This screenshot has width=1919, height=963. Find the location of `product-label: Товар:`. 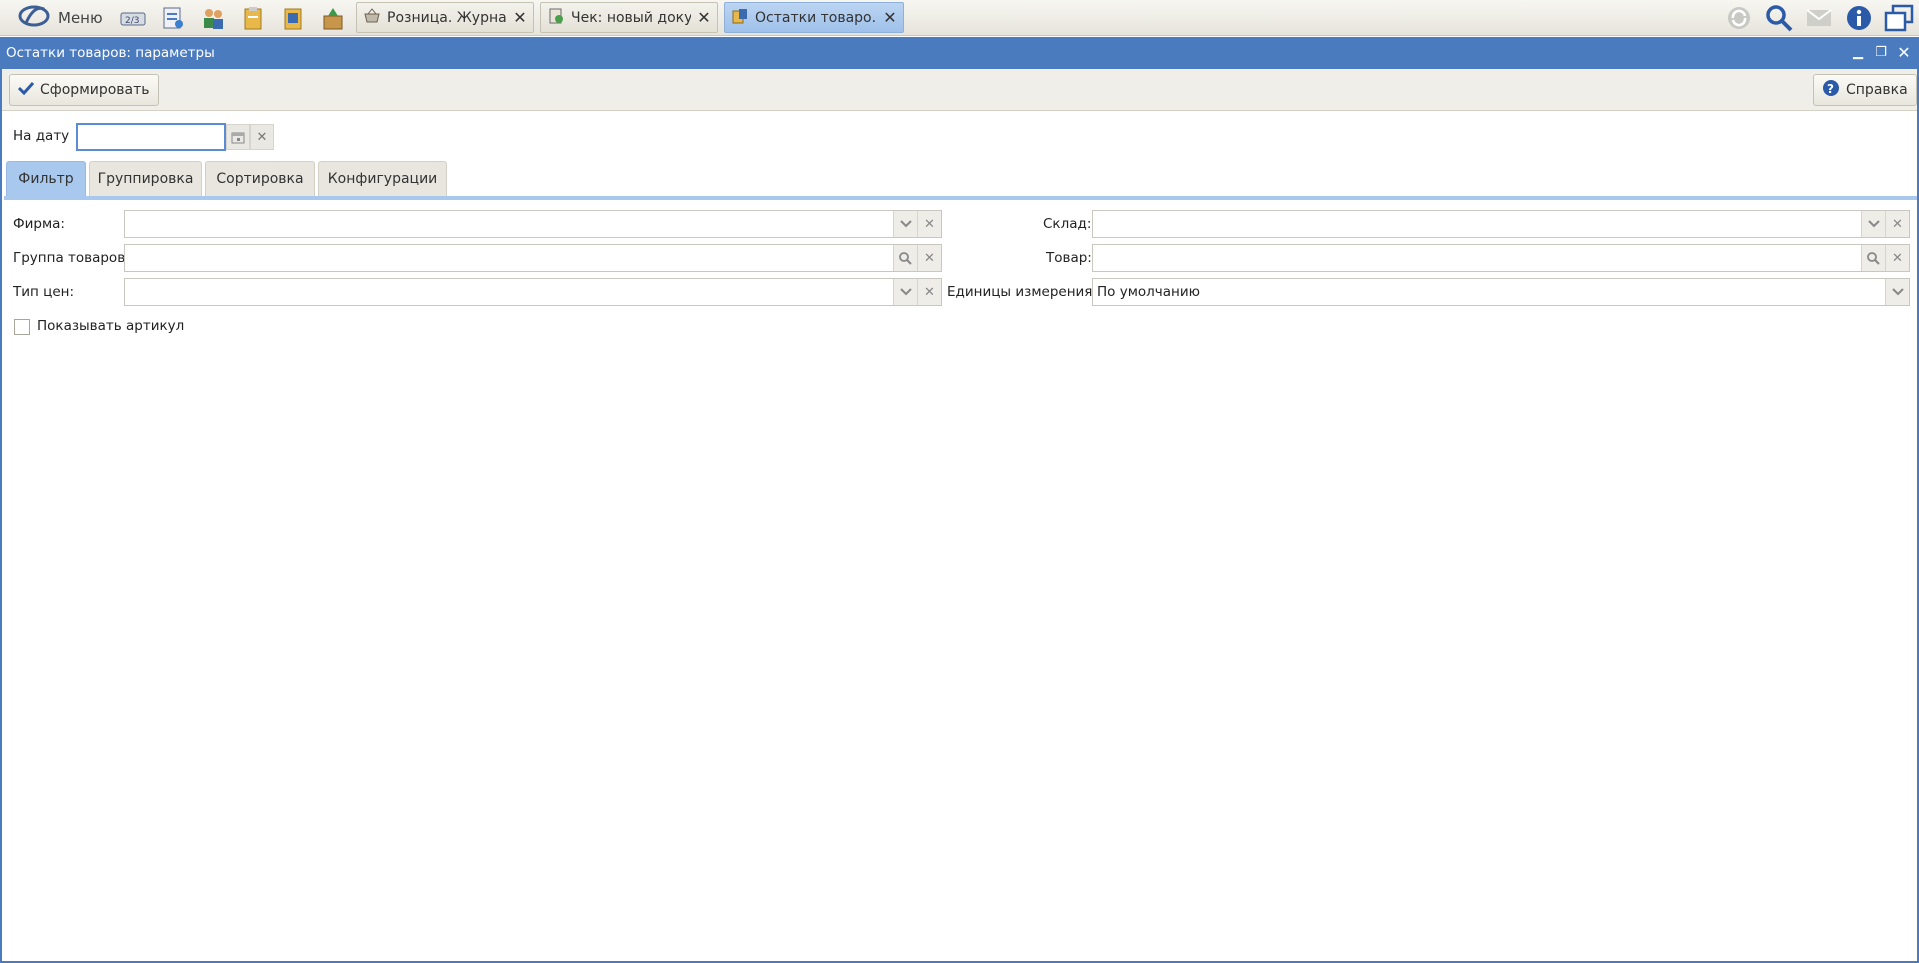

product-label: Товар: is located at coordinates (1069, 258).